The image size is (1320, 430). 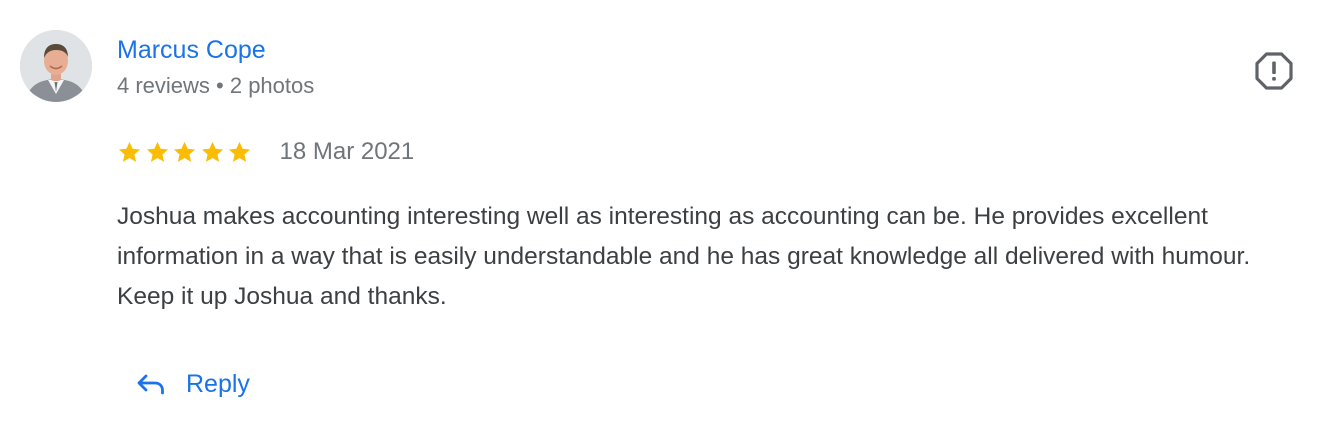 I want to click on reply-arrow-icon, so click(x=150, y=384).